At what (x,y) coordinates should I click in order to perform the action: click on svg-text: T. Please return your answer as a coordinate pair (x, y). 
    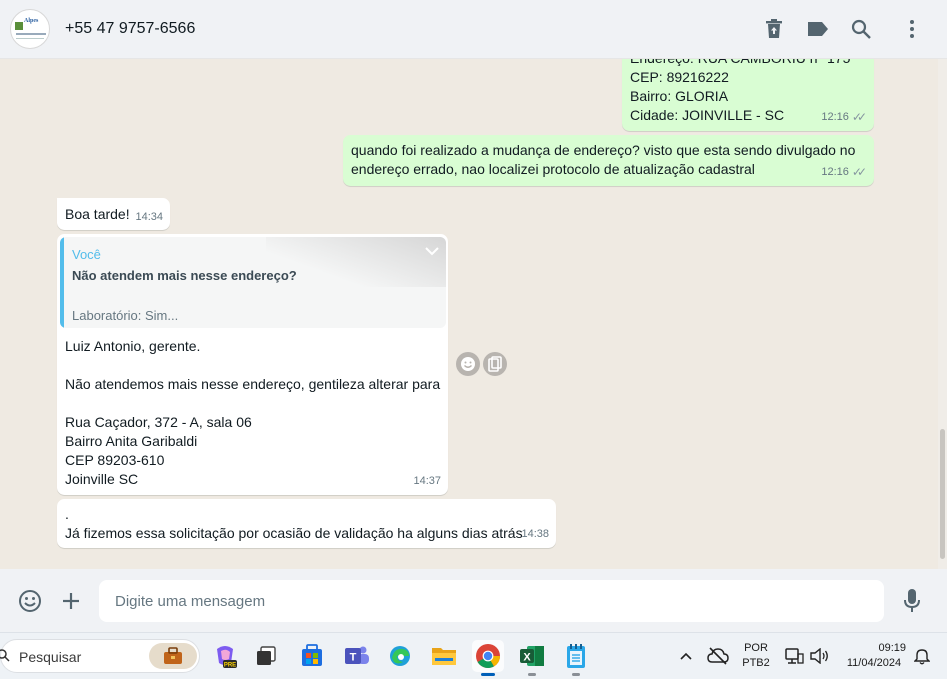
    Looking at the image, I should click on (353, 658).